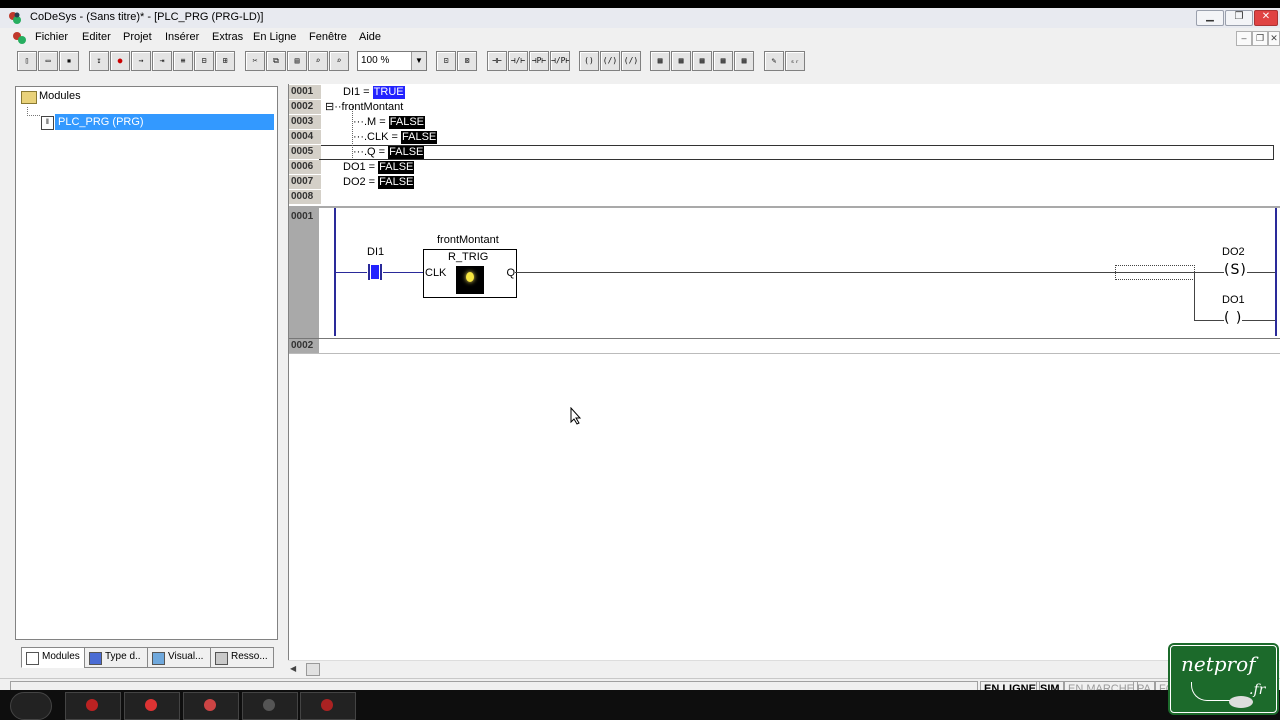 The width and height of the screenshot is (1280, 720). Describe the element at coordinates (392, 61) in the screenshot. I see `zoom-select: 100 % ▼` at that location.